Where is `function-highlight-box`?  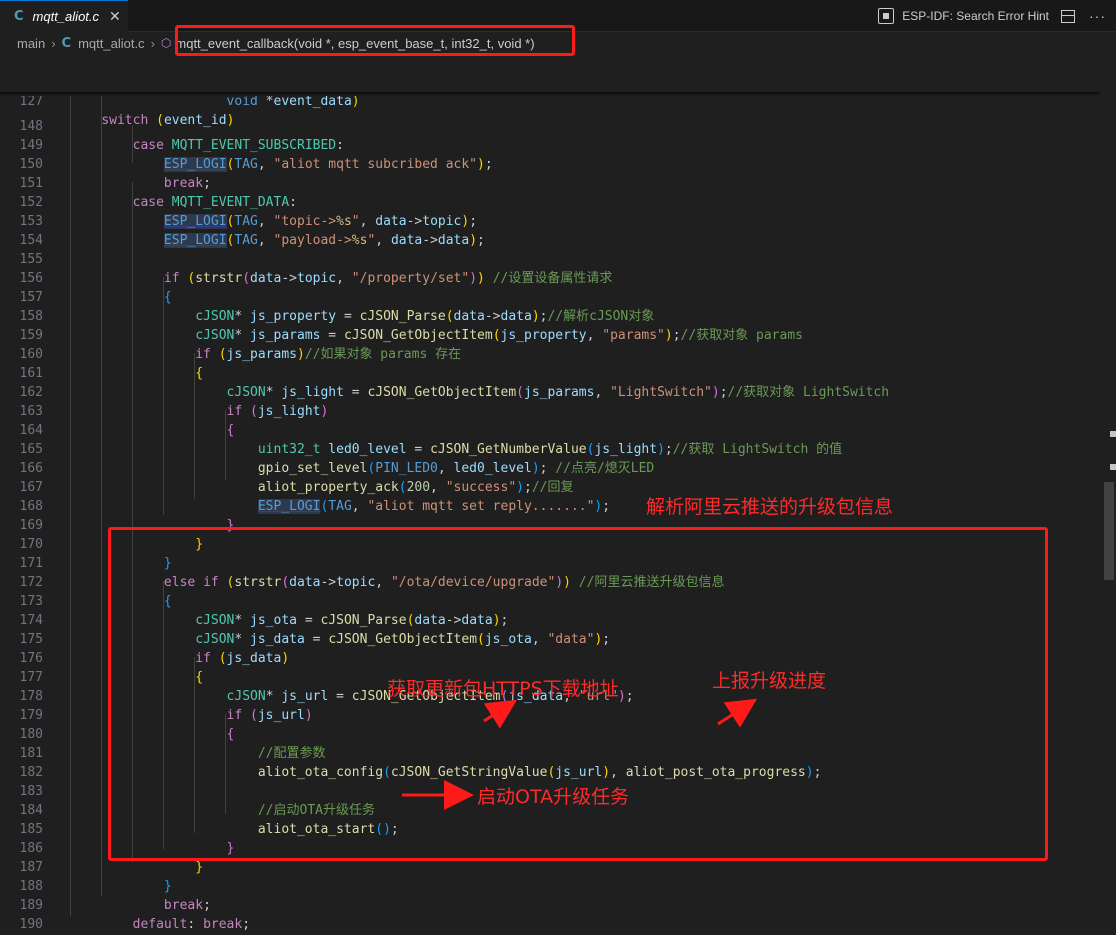 function-highlight-box is located at coordinates (375, 40).